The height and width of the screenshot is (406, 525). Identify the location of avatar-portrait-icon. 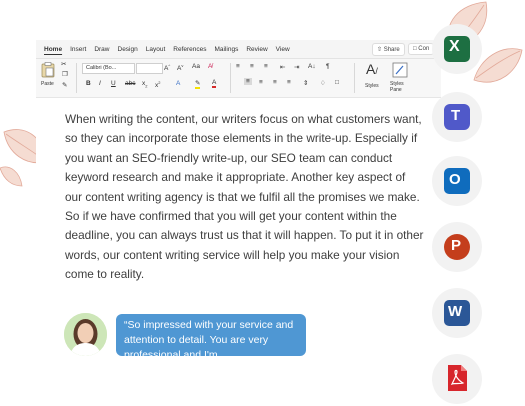
(85, 334).